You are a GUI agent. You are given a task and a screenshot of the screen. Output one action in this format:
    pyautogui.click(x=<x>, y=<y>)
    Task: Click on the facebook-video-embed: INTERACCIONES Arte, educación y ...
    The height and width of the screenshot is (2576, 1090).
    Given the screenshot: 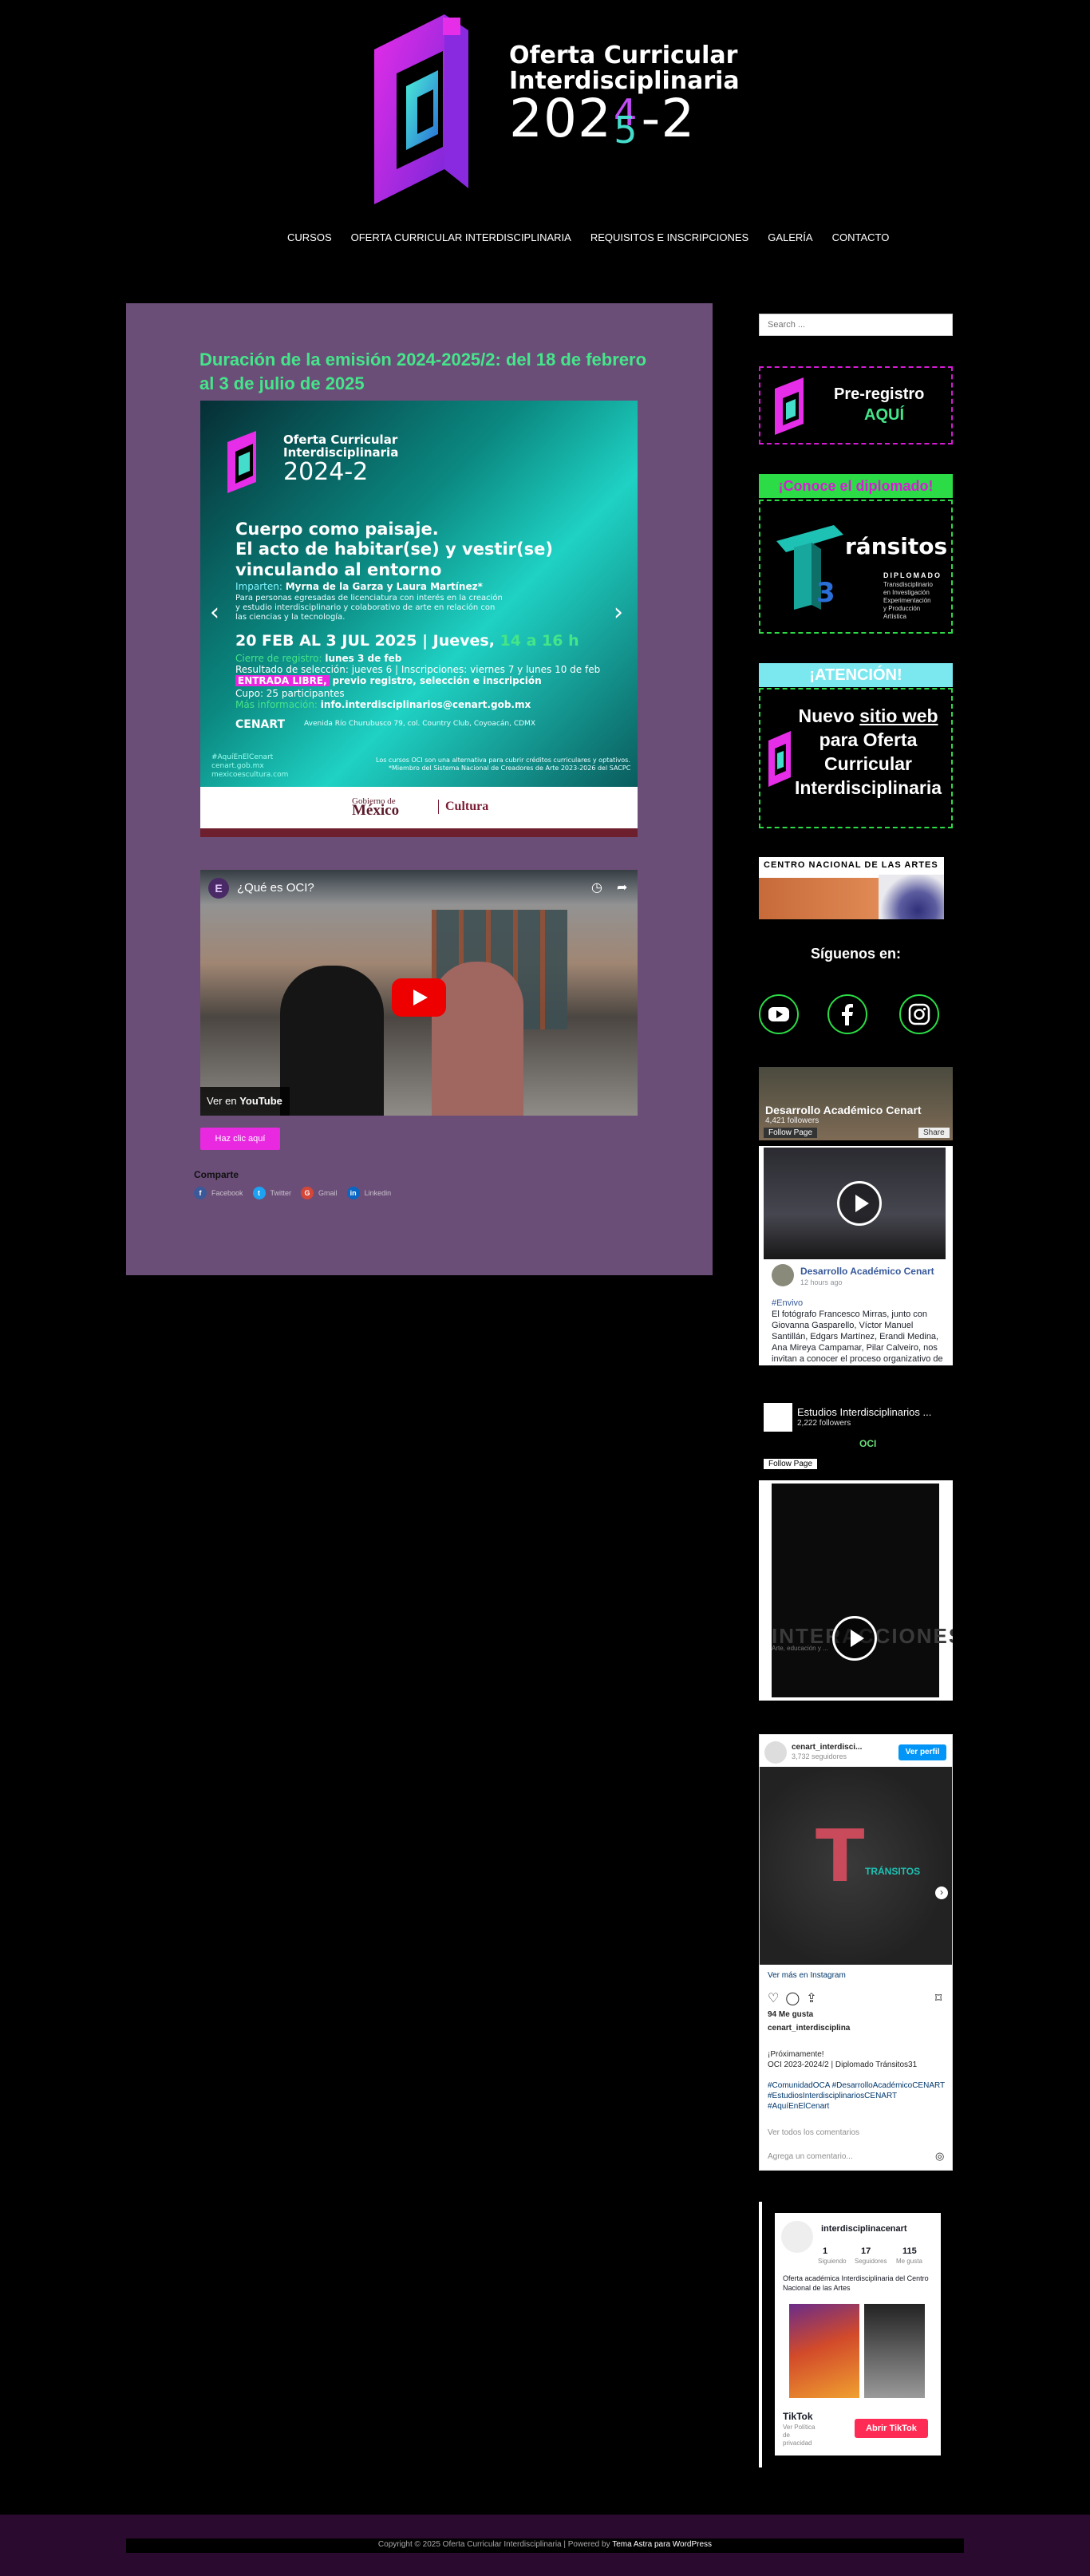 What is the action you would take?
    pyautogui.click(x=856, y=1590)
    